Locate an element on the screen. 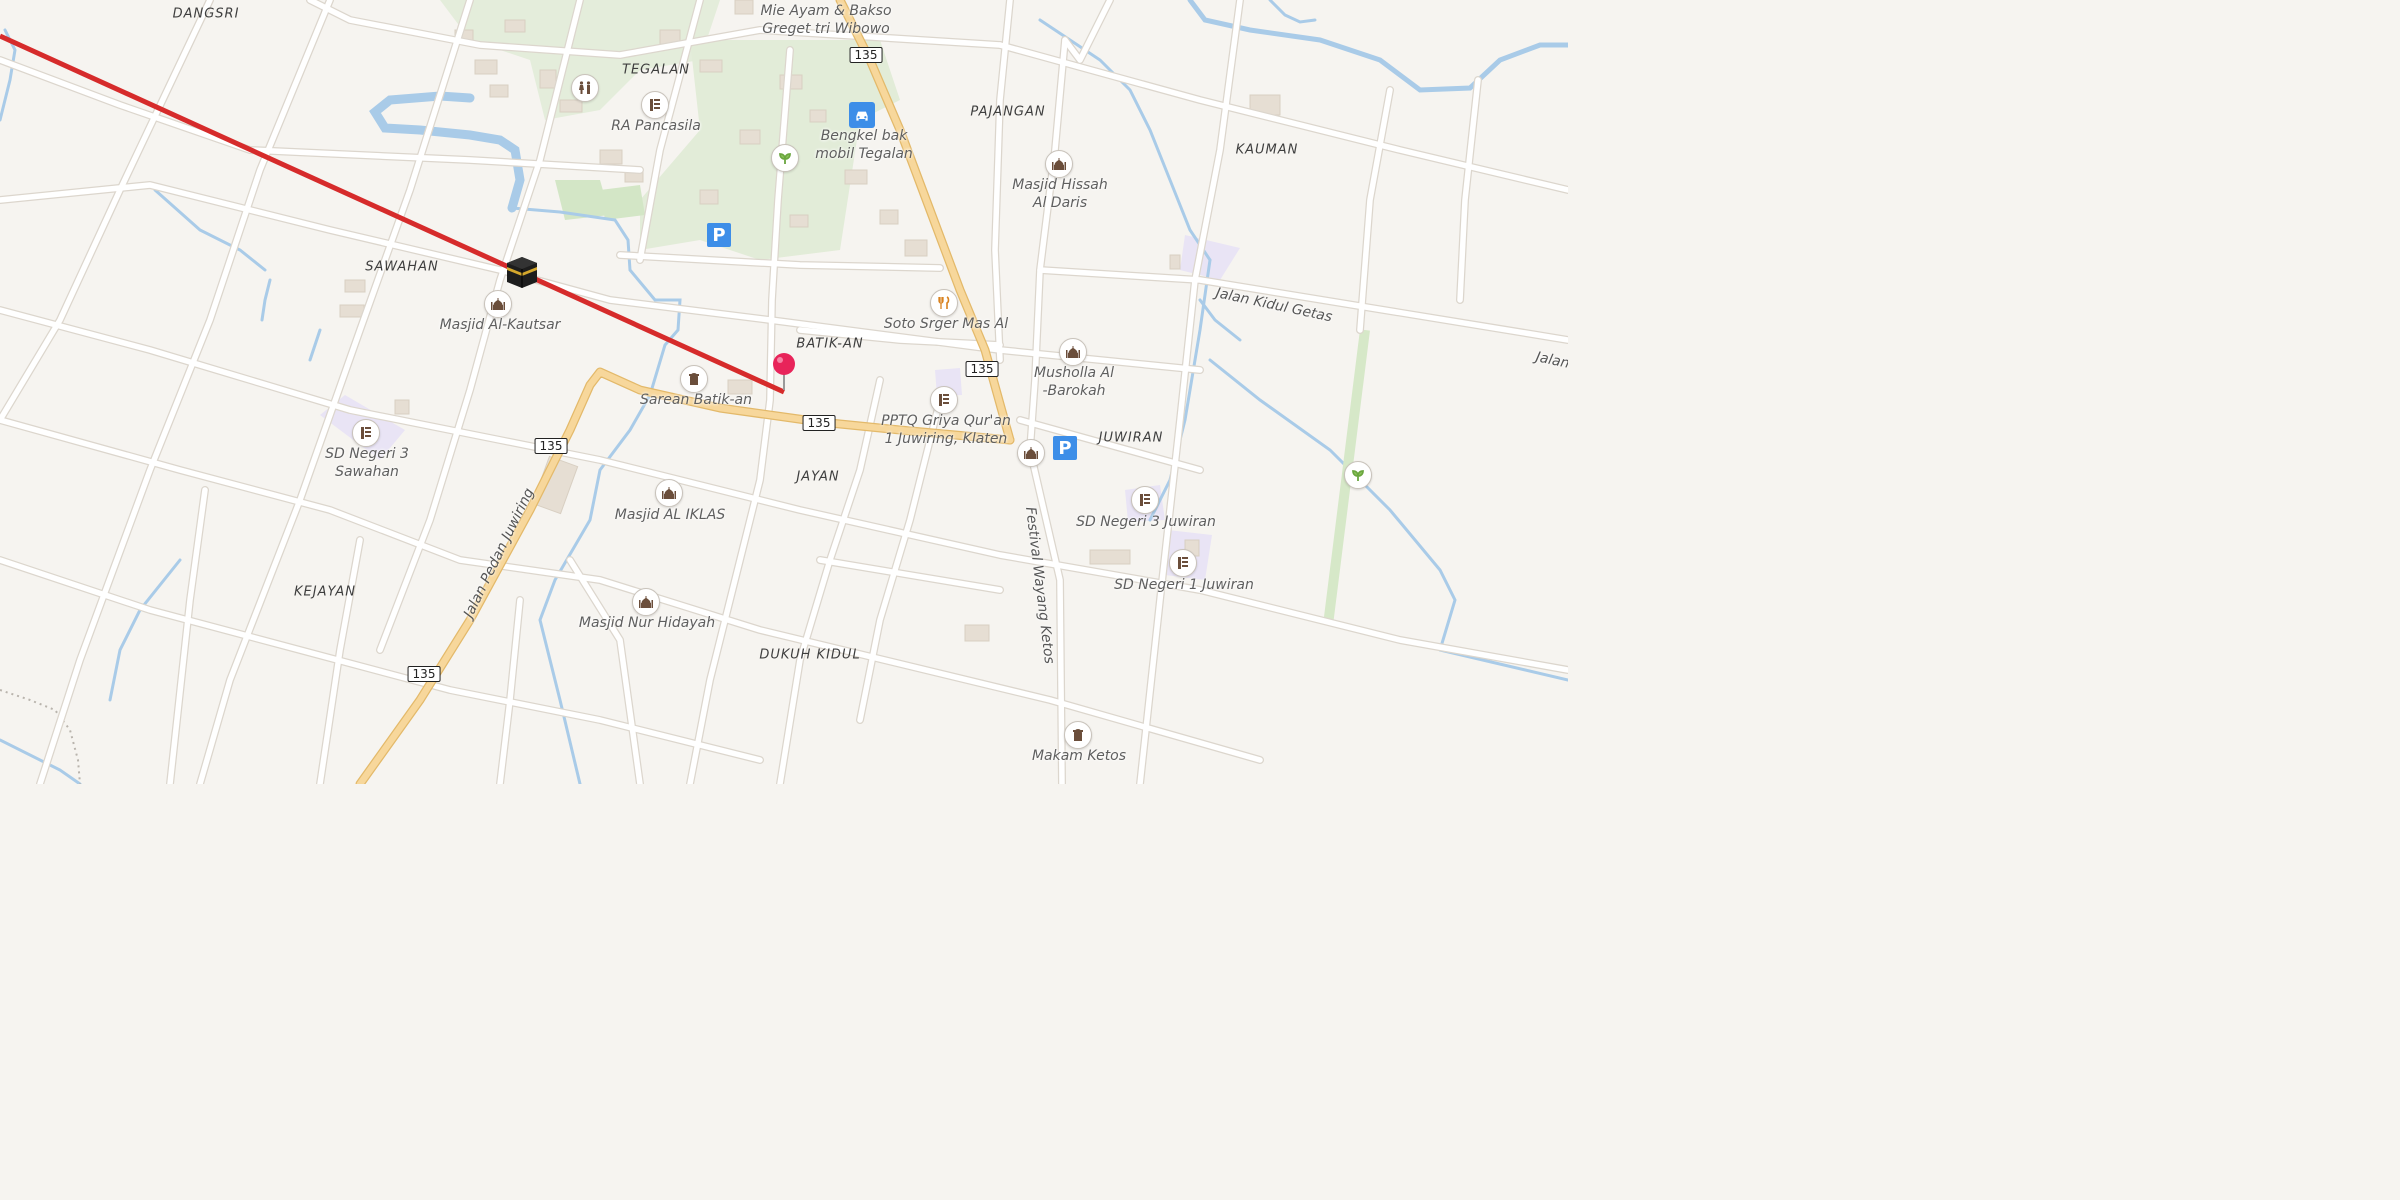 The width and height of the screenshot is (2400, 1200). poi-label-sd-juwiran-3: SD Negeri 3 Juwiran is located at coordinates (1146, 522).